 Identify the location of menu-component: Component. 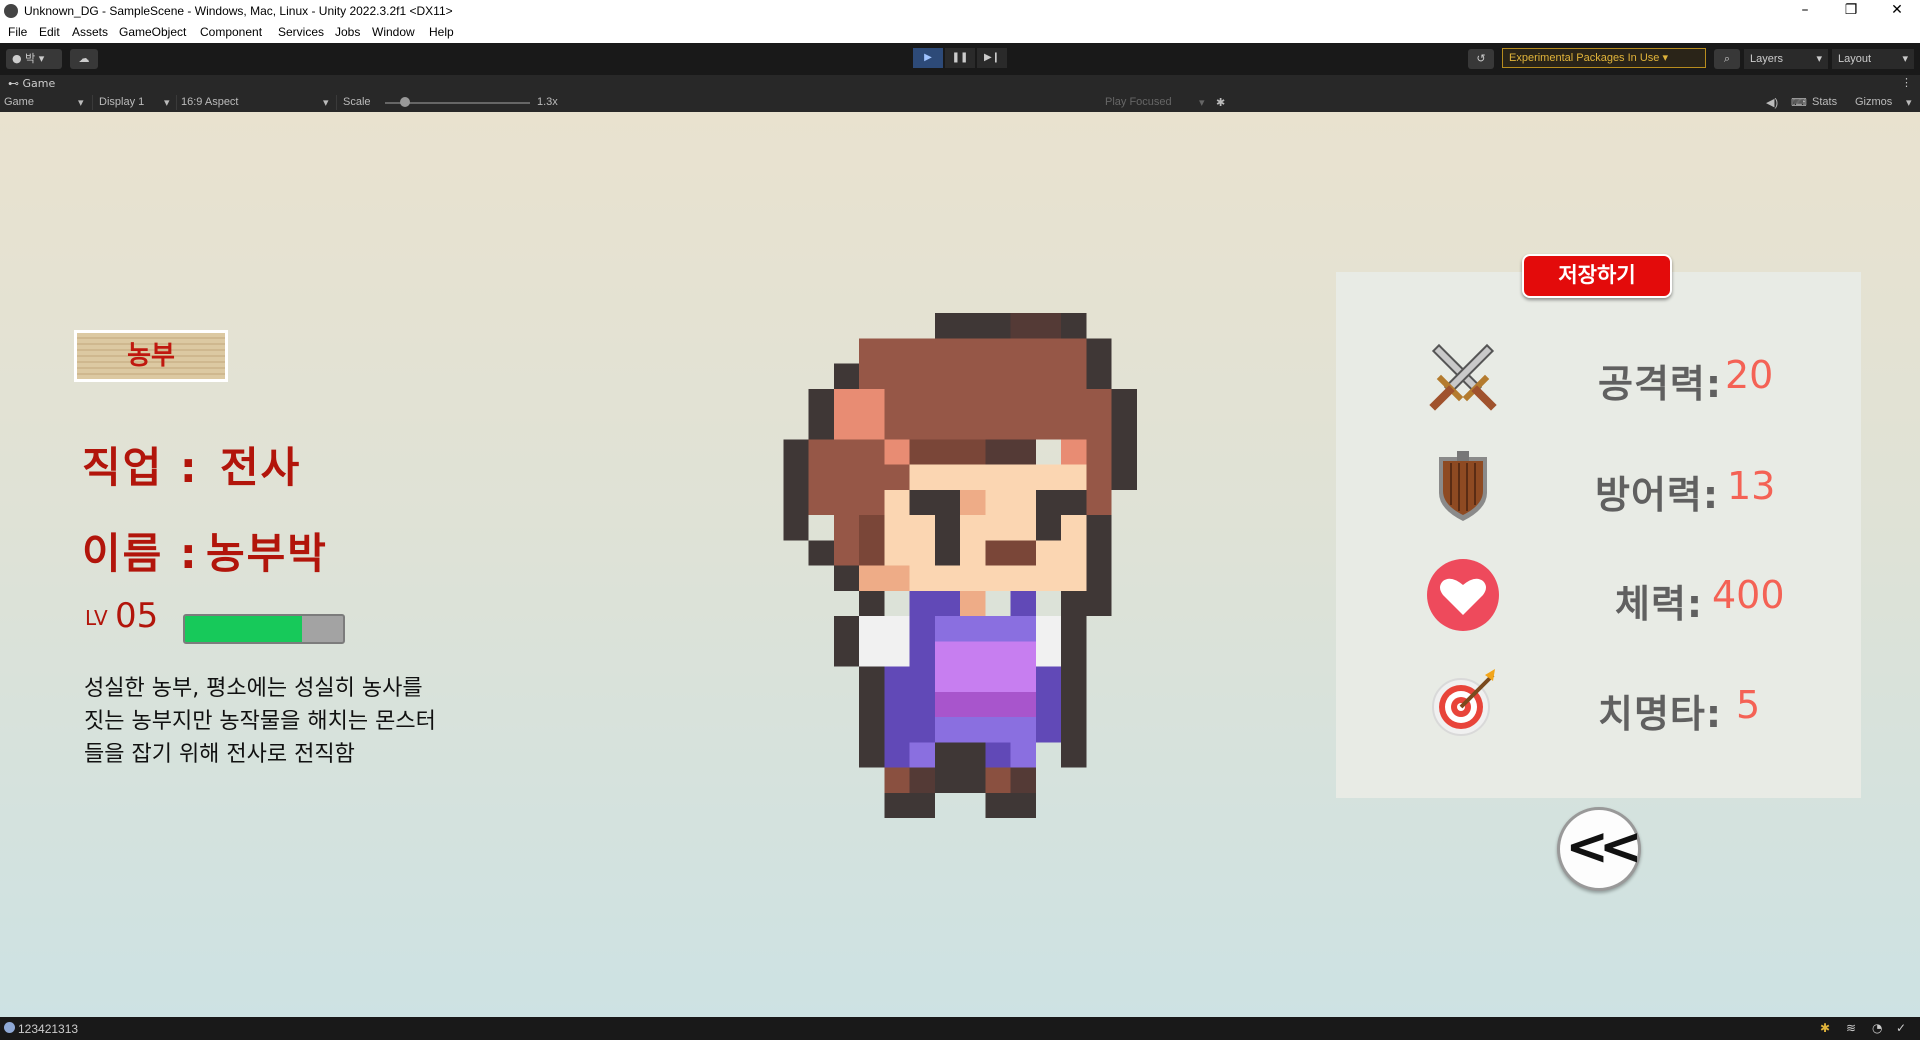
(231, 32).